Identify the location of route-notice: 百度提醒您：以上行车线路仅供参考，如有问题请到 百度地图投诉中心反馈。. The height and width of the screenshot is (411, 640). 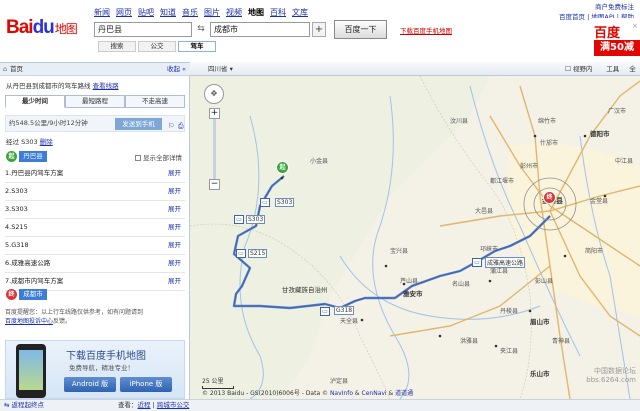
(74, 317).